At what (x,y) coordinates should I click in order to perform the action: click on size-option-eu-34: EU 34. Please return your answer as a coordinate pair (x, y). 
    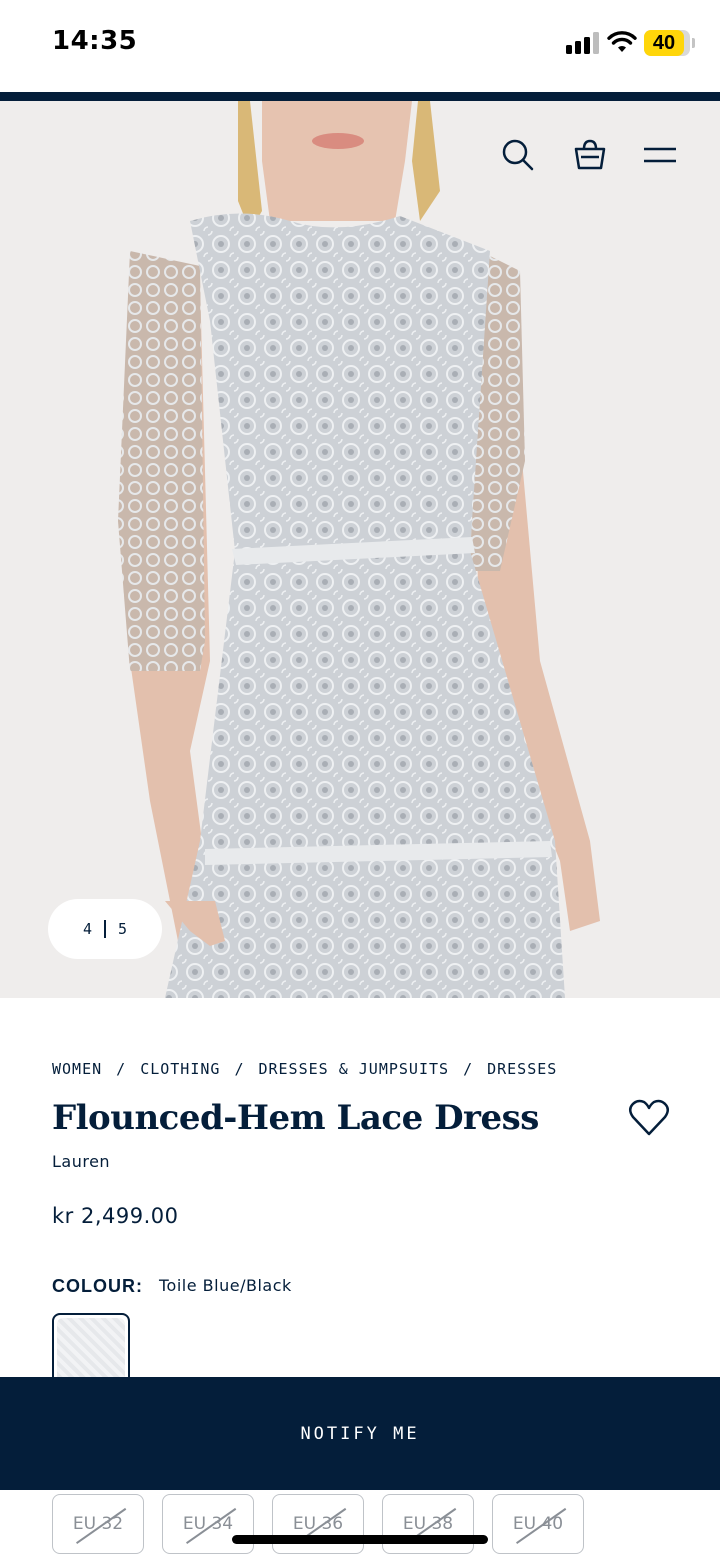
    Looking at the image, I should click on (208, 1524).